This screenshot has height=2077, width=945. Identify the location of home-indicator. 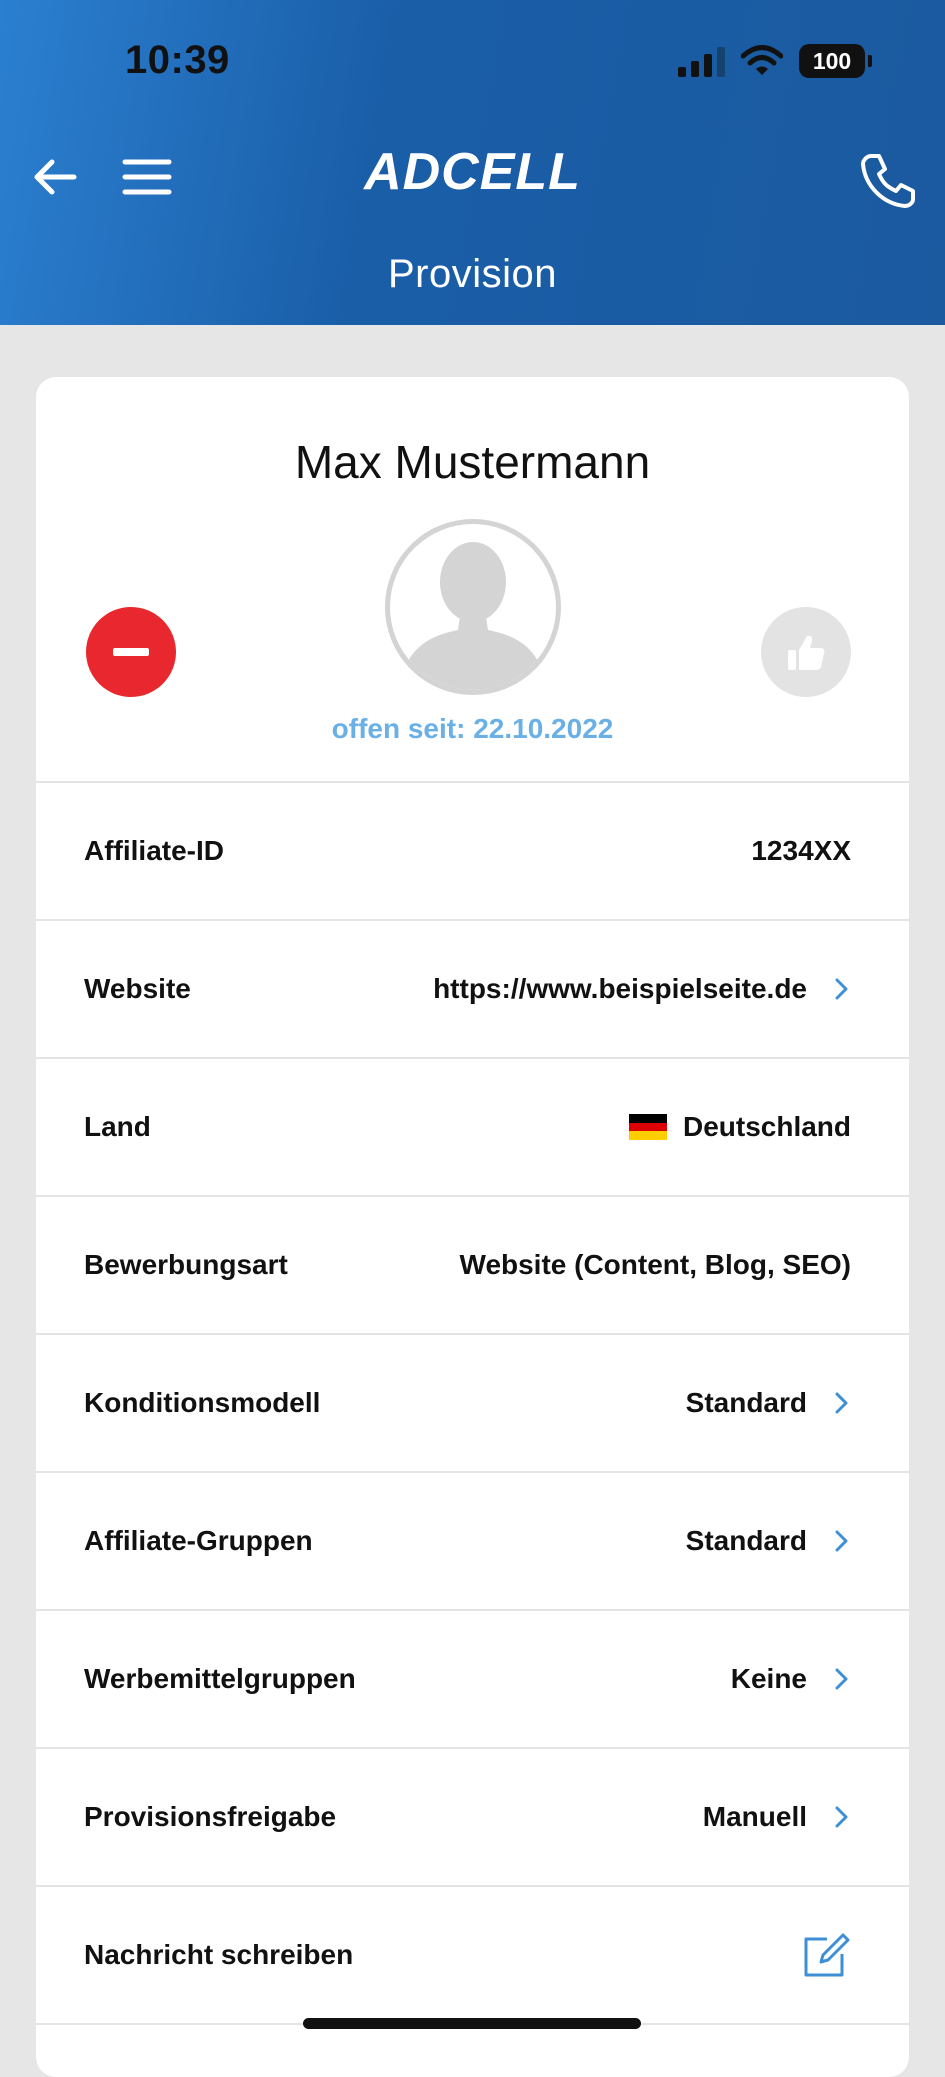
(472, 2023).